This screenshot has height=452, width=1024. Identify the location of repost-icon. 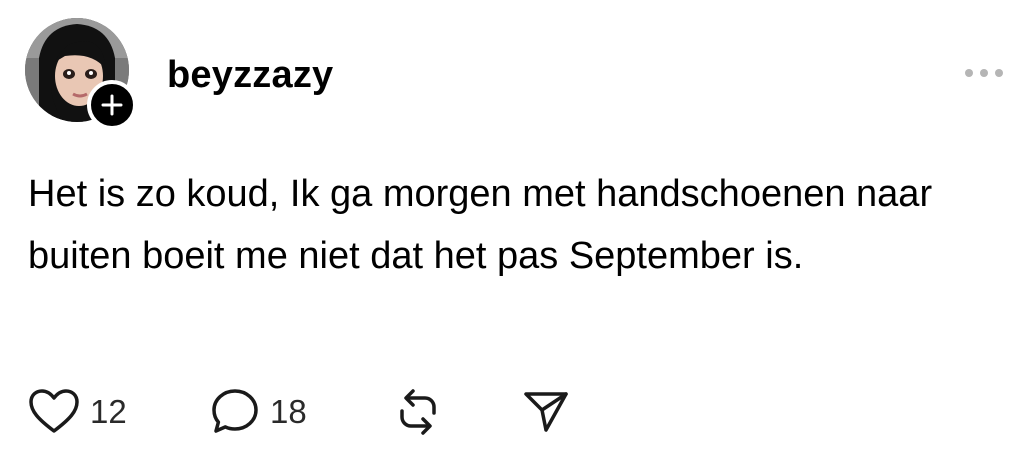
(418, 412).